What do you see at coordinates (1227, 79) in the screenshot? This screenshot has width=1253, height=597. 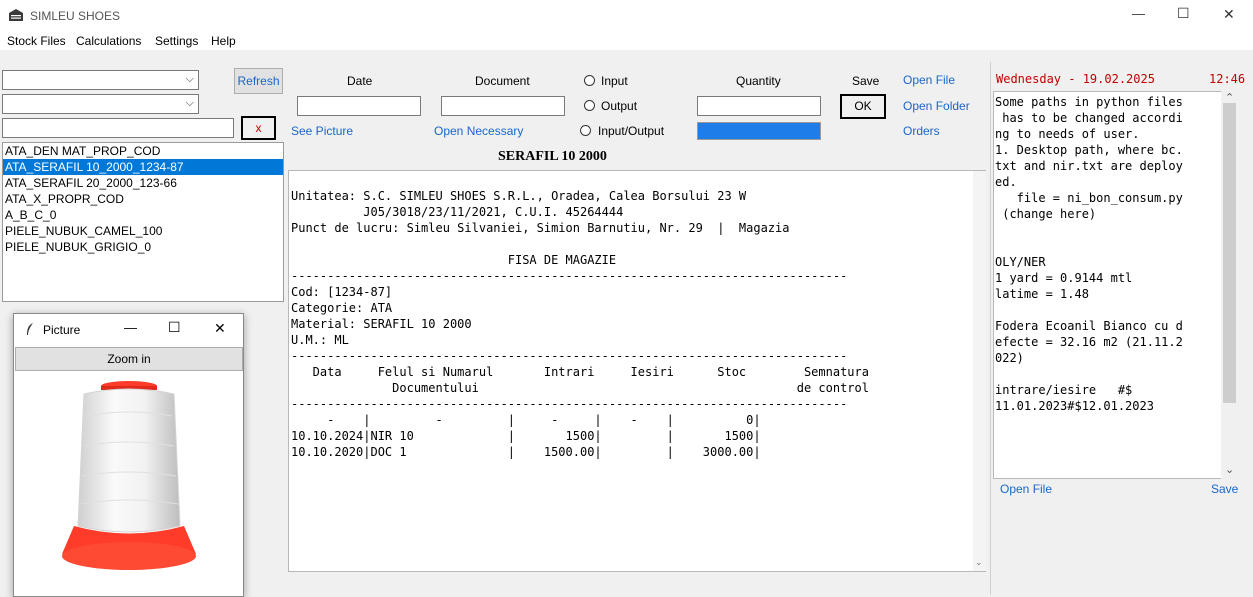 I see `clock-label: 12:46` at bounding box center [1227, 79].